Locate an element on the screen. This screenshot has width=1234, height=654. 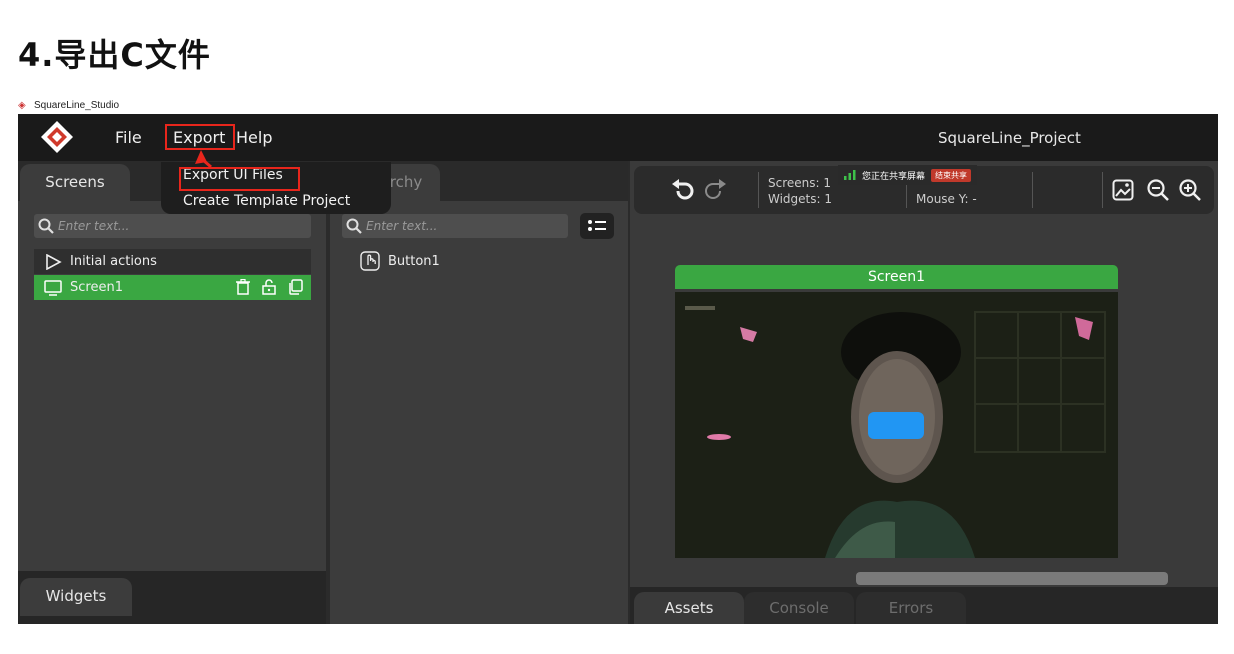
zoom-in-icon is located at coordinates (1190, 190).